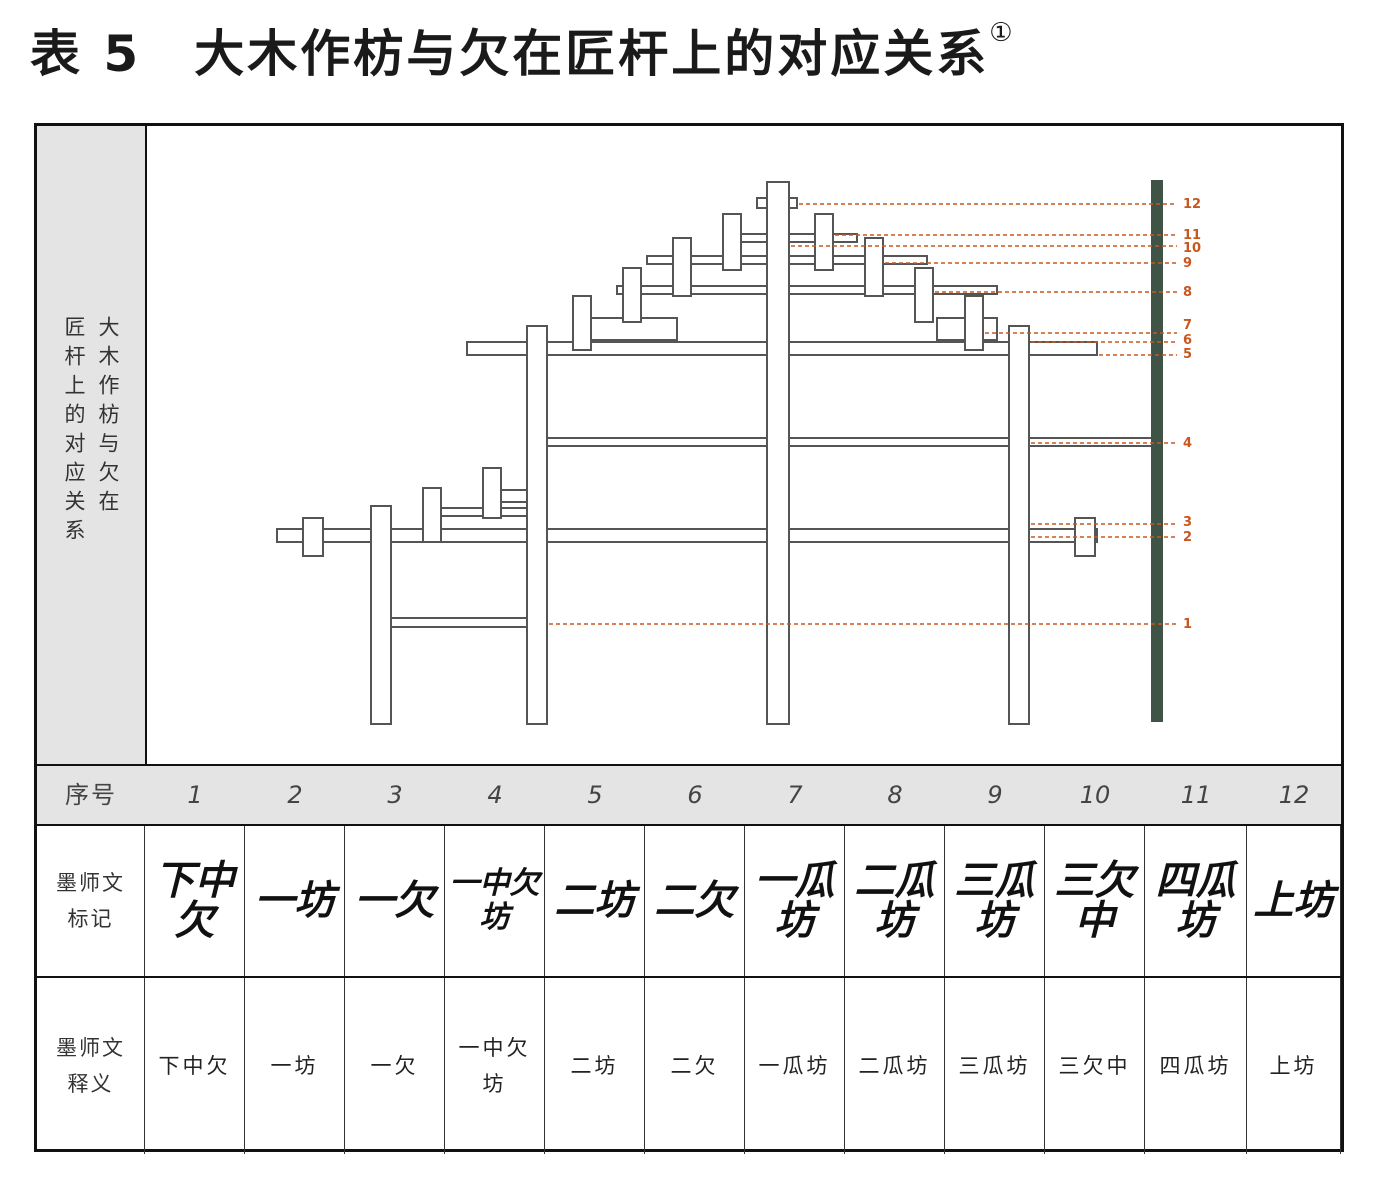  I want to click on interp-cell-9: 三瓜坊, so click(995, 1066).